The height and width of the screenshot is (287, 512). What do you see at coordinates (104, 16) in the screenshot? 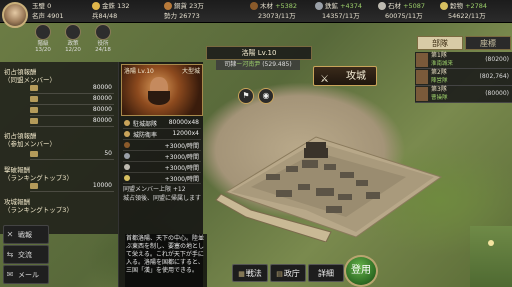
I see `army-resource: 兵84/48` at bounding box center [104, 16].